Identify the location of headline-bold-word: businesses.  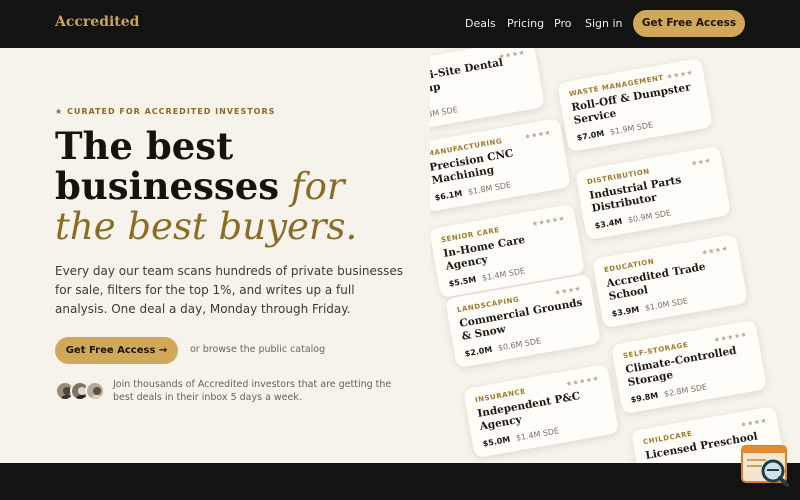
(167, 186).